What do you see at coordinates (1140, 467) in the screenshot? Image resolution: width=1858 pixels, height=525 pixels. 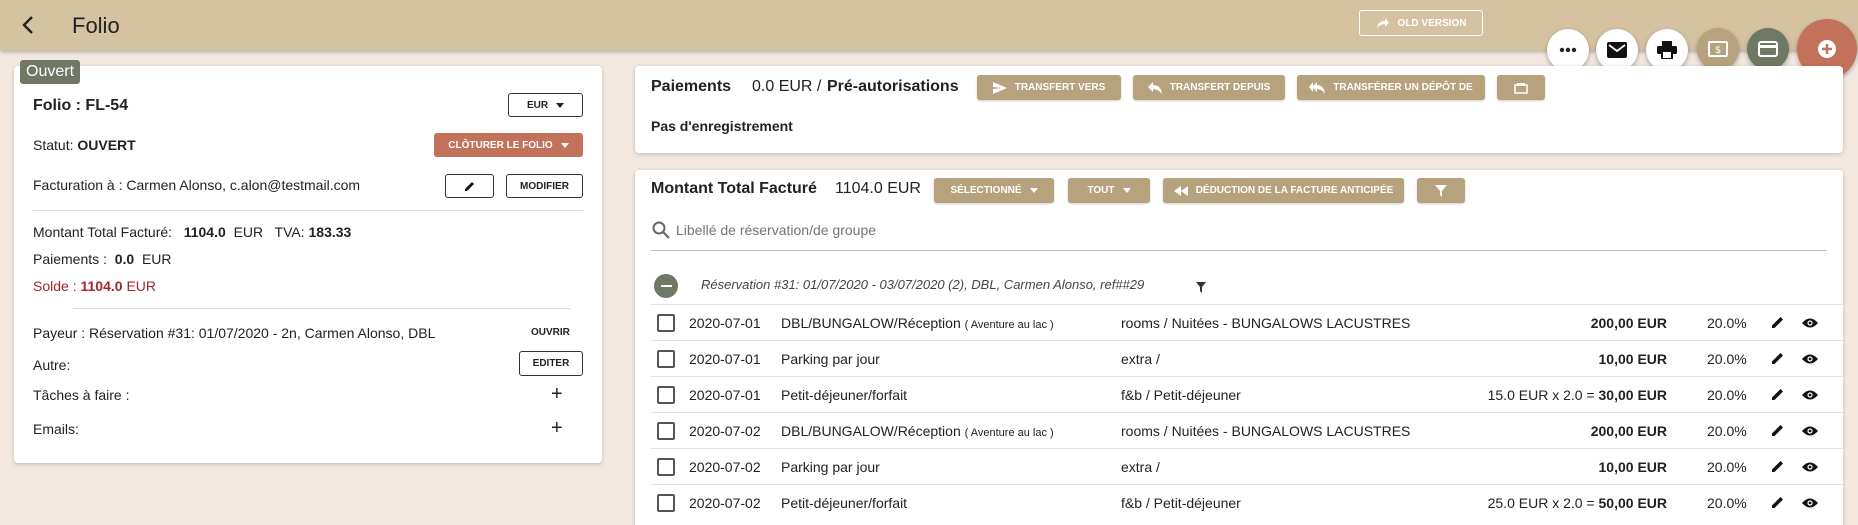 I see `row-category: extra /` at bounding box center [1140, 467].